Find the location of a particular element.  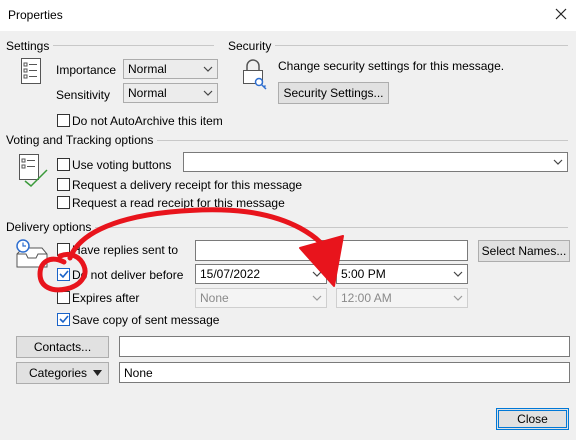

title-bar is located at coordinates (288, 15).